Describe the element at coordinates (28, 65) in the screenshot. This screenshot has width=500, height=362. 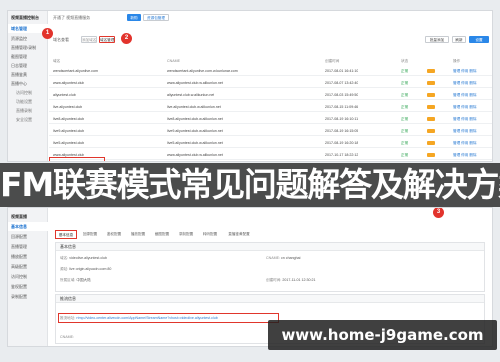
I see `sidebar-item-logs: 日志管理` at that location.